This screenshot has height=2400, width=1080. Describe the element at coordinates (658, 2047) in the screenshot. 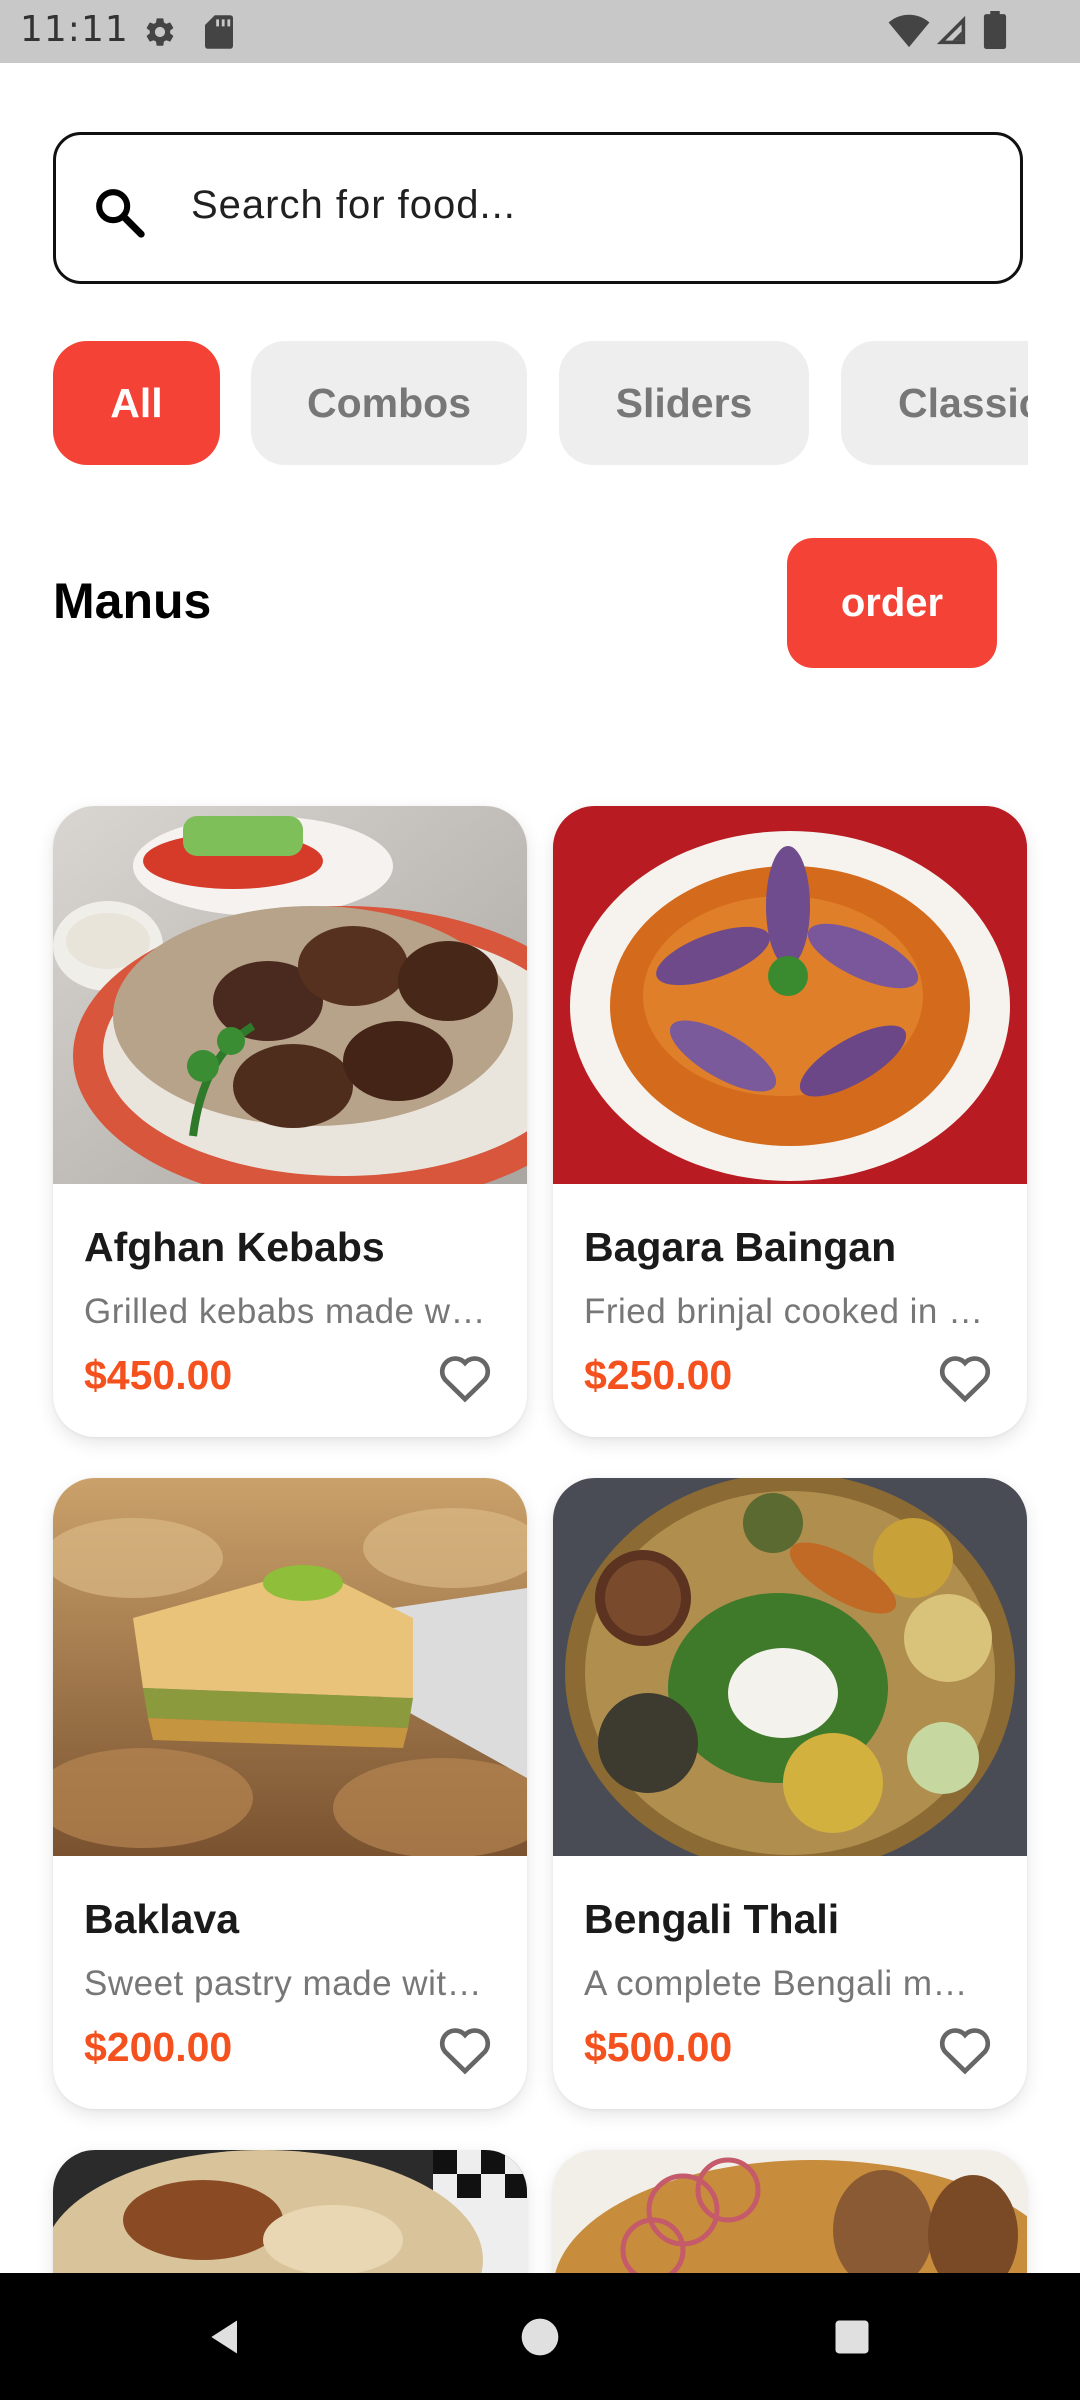

I see `food-price: $500.00` at that location.